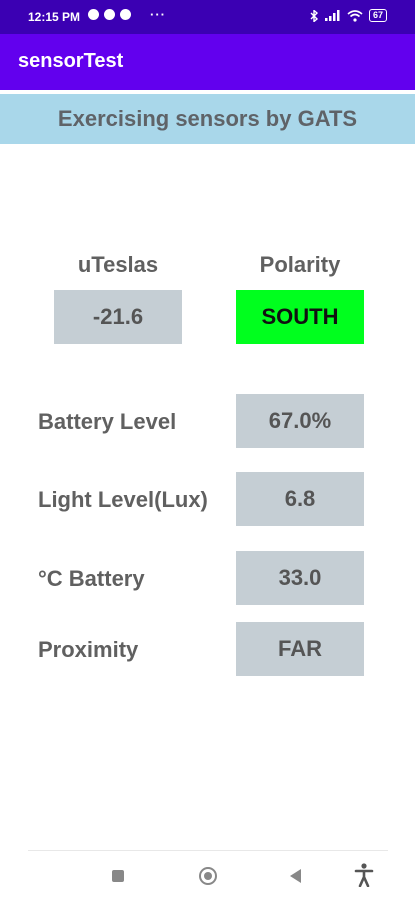  Describe the element at coordinates (118, 317) in the screenshot. I see `utesla-value: -21.6` at that location.